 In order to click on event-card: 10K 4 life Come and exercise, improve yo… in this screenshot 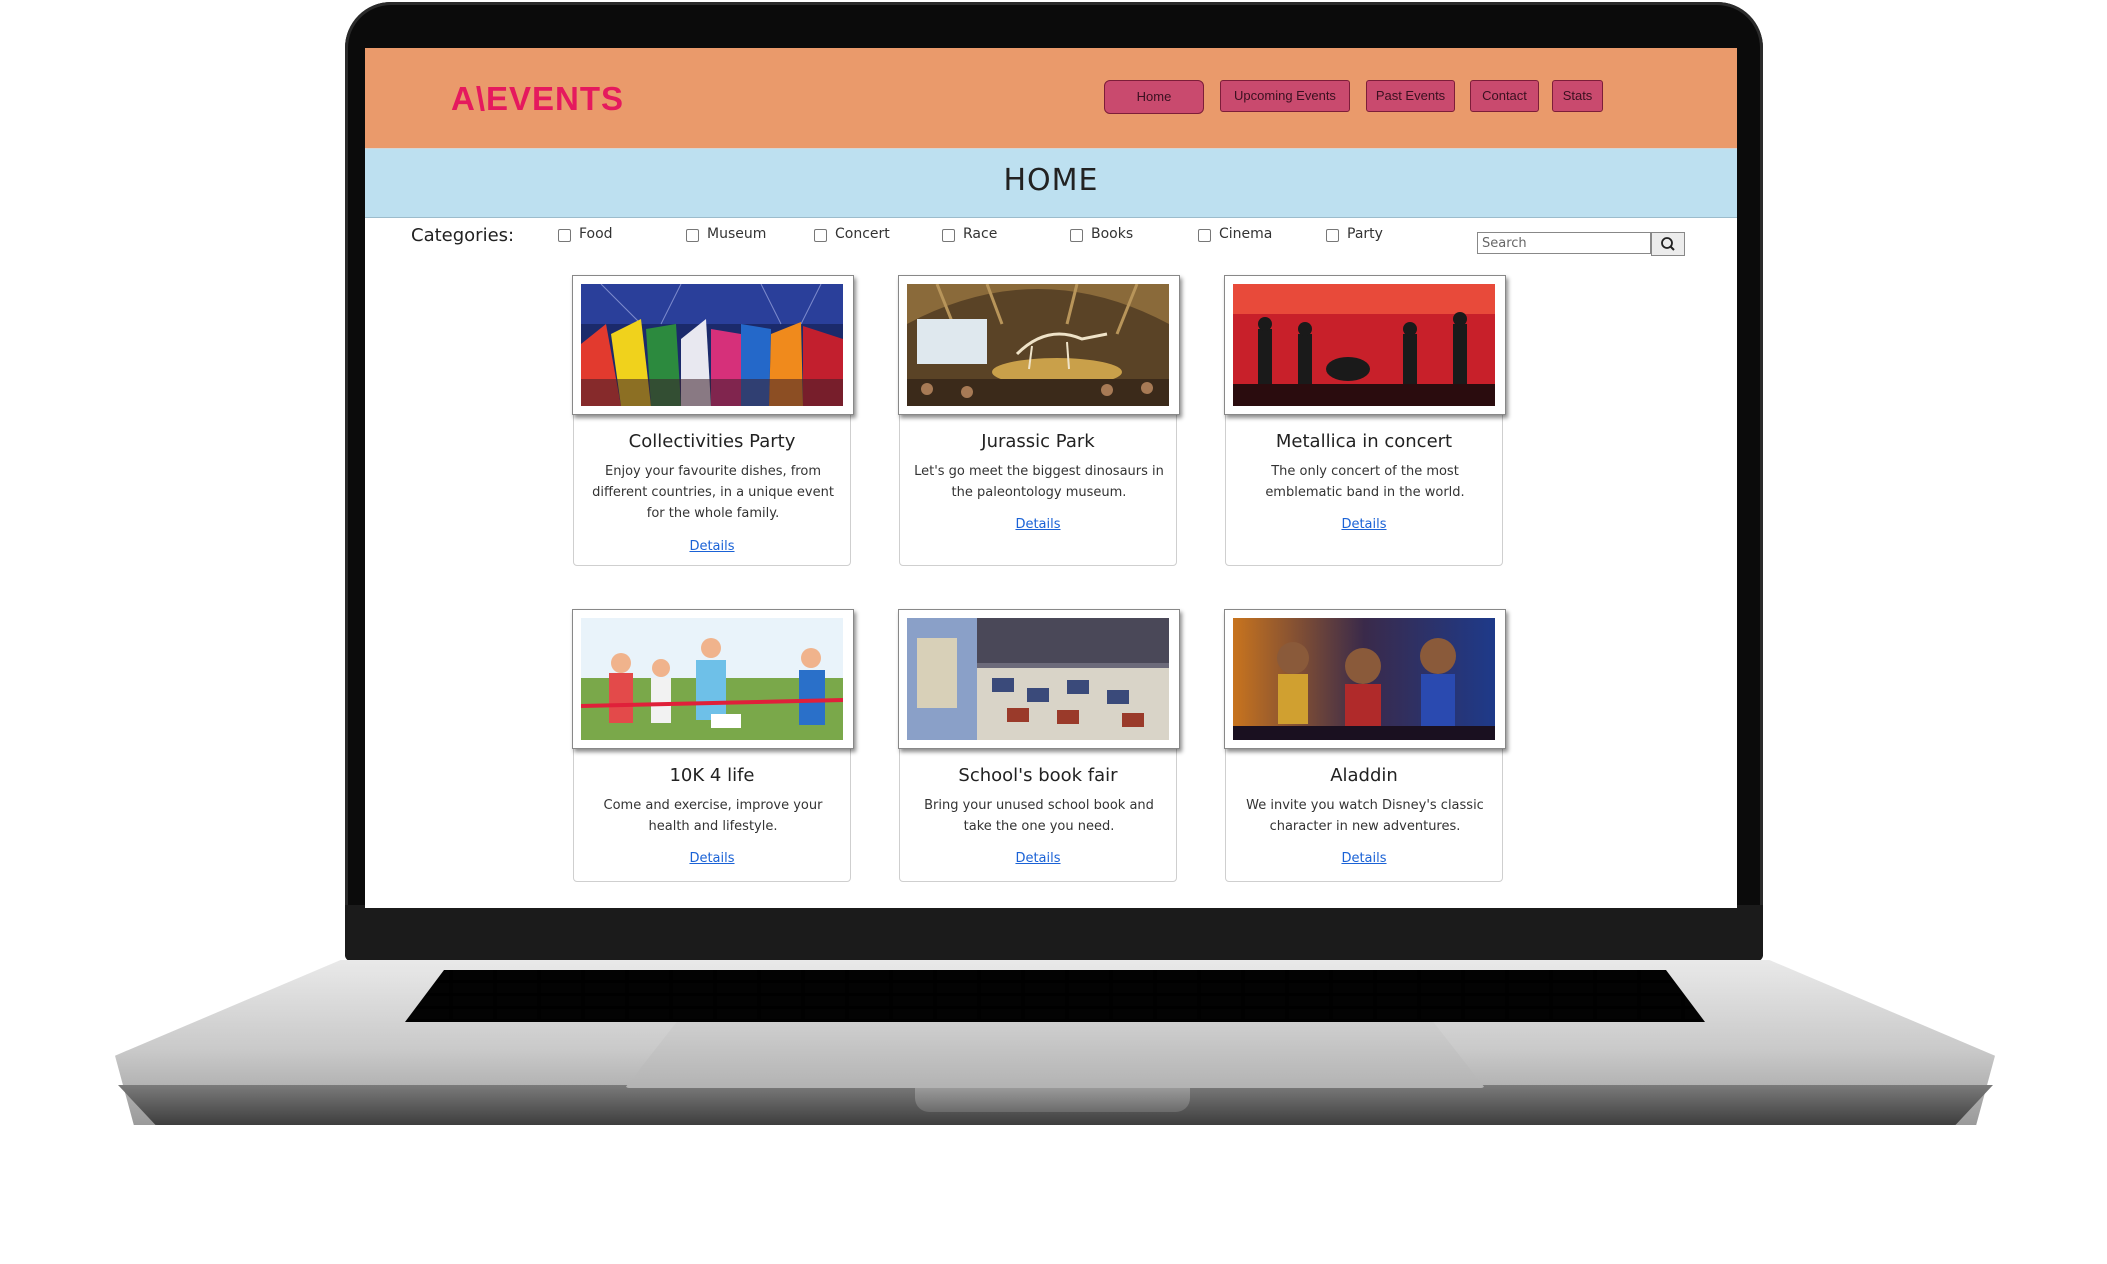, I will do `click(713, 745)`.